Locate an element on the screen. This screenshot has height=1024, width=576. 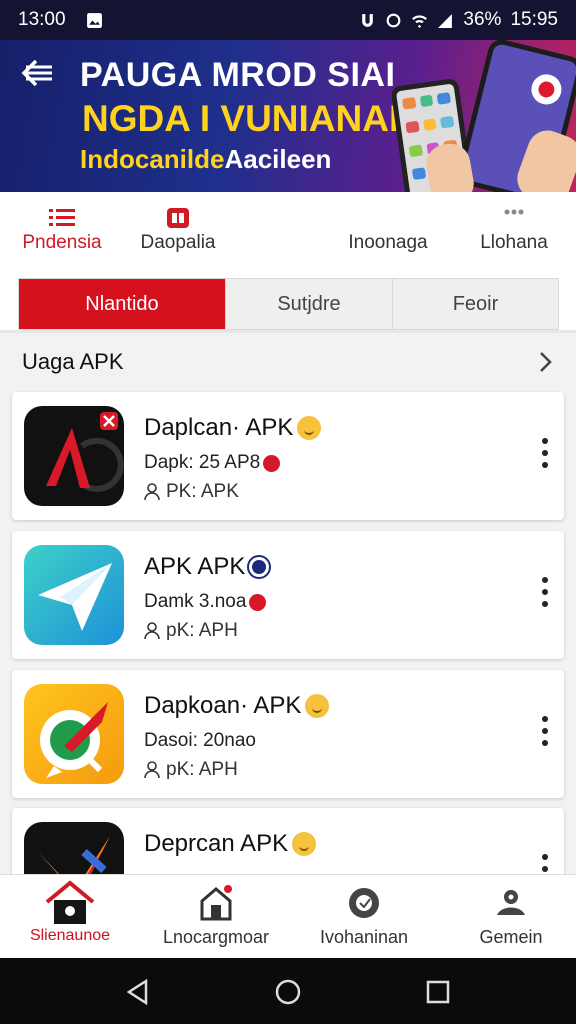
category-tab-1: Pndensia is located at coordinates (62, 235).